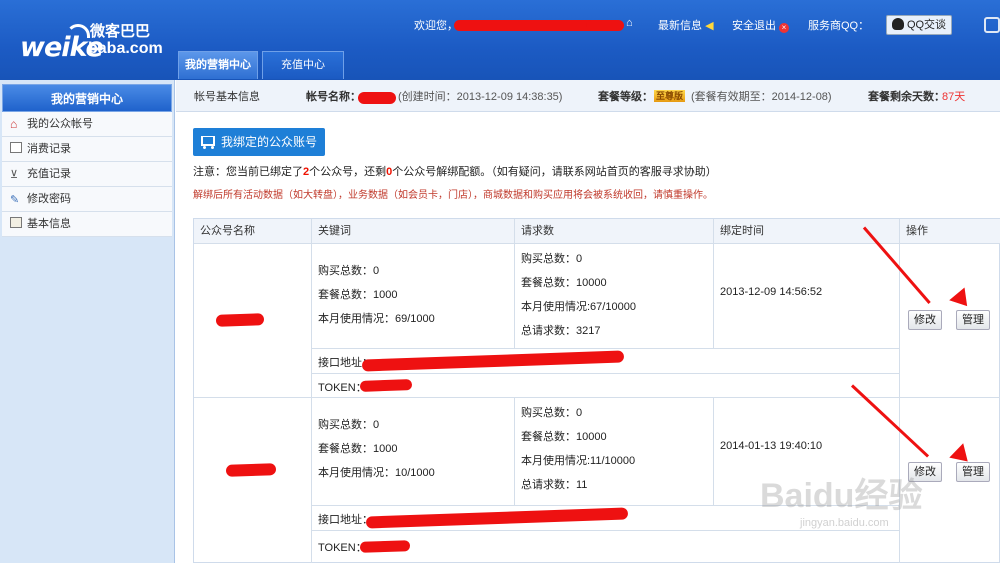 This screenshot has height=563, width=1000. What do you see at coordinates (49, 224) in the screenshot?
I see `sidebar-item-label: 基本信息` at bounding box center [49, 224].